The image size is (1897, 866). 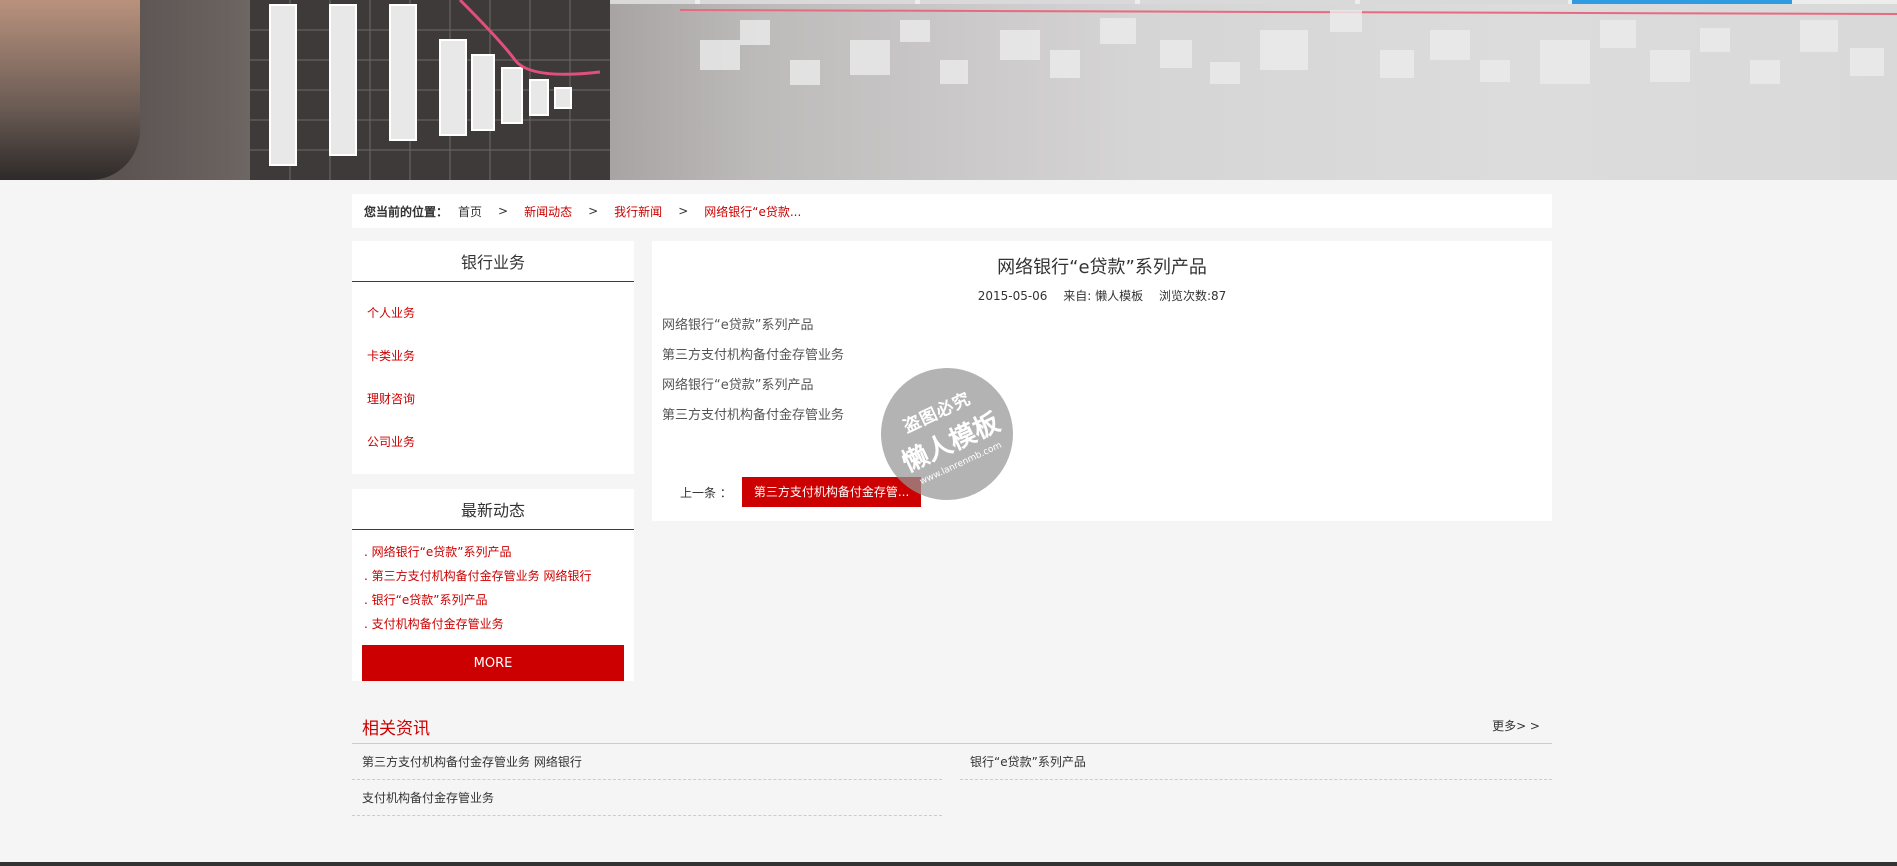 I want to click on related-news-item: 支付机构备付金存管业务, so click(x=647, y=798).